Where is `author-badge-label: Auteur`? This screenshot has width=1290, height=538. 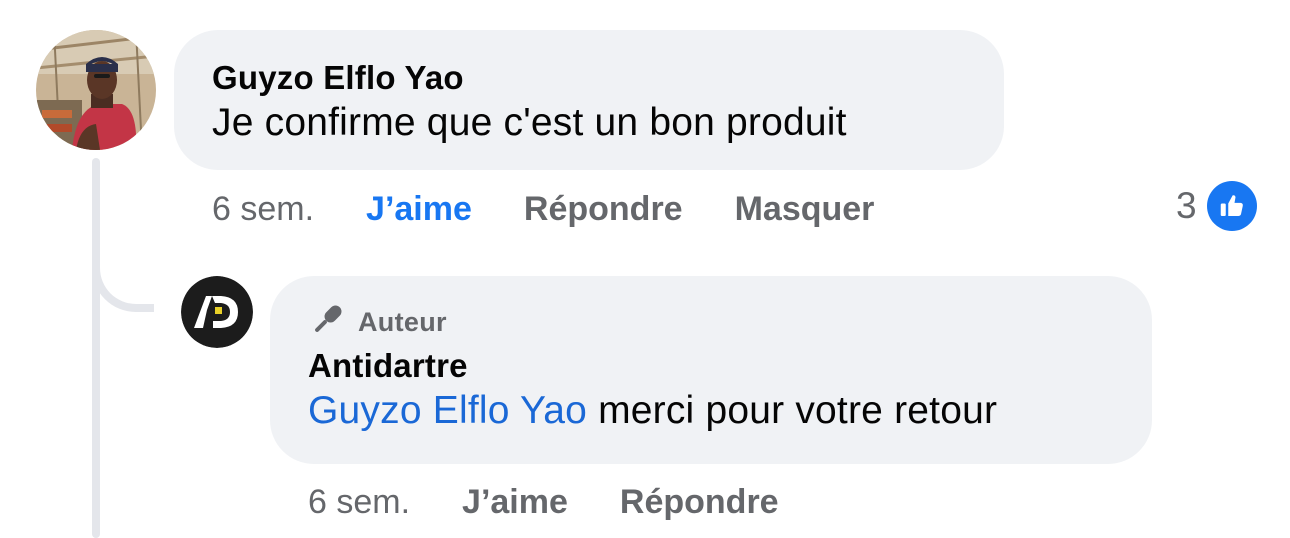 author-badge-label: Auteur is located at coordinates (402, 321).